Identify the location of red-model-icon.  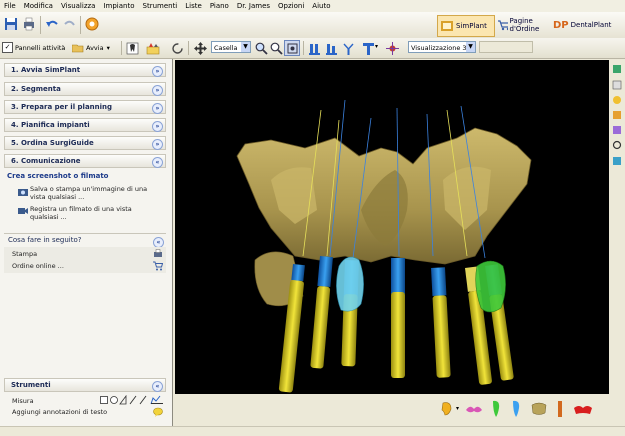
(583, 409).